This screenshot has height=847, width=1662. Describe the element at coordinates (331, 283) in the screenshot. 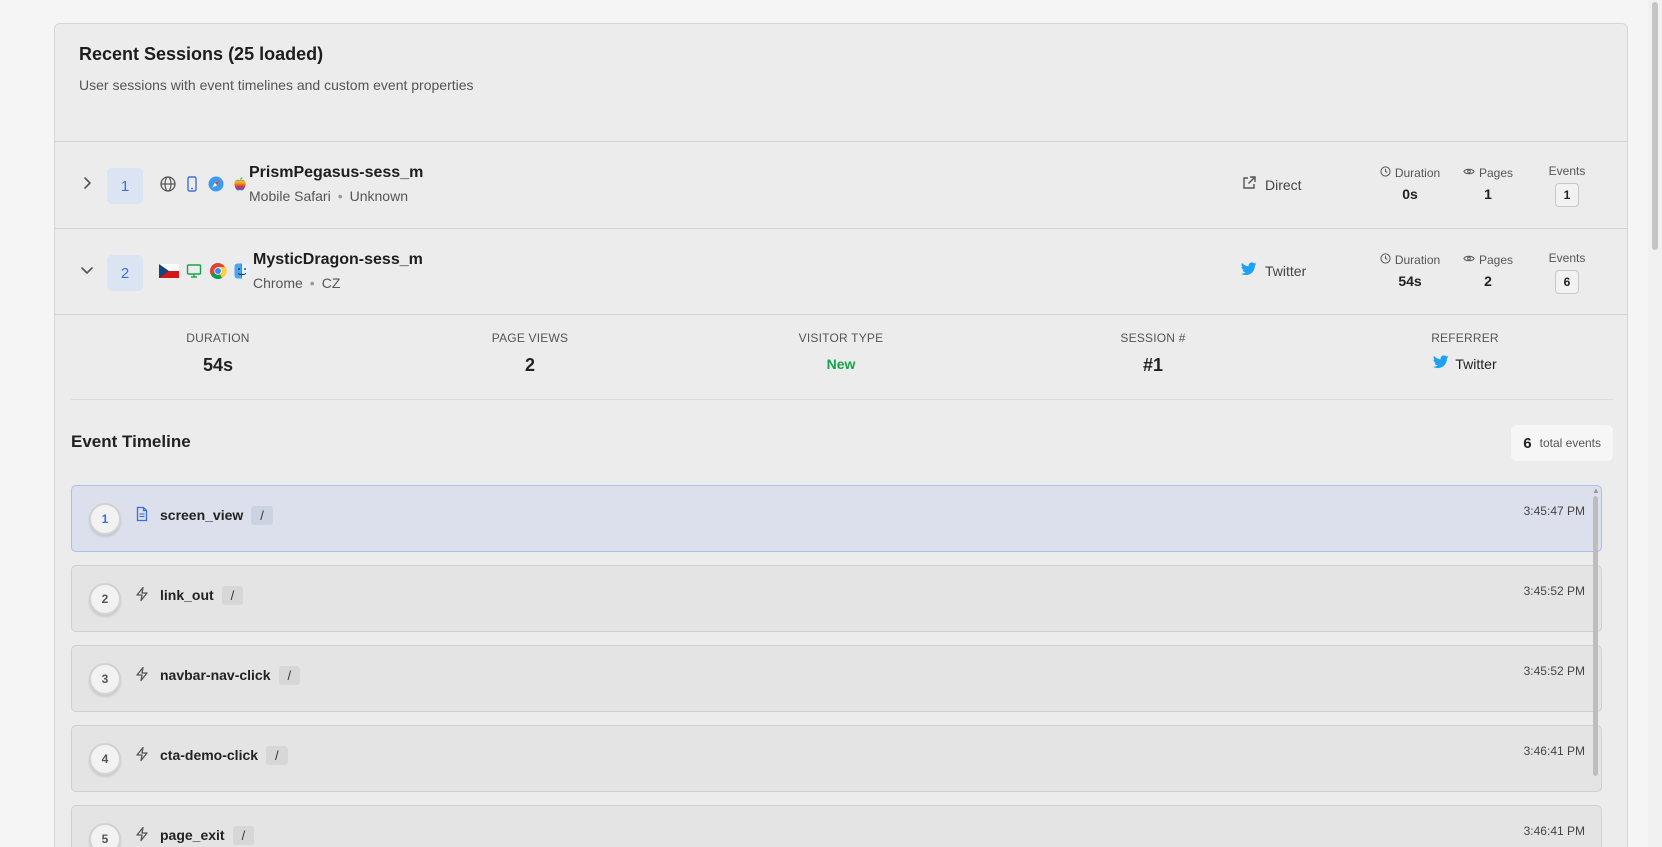

I see `session-location: CZ` at that location.